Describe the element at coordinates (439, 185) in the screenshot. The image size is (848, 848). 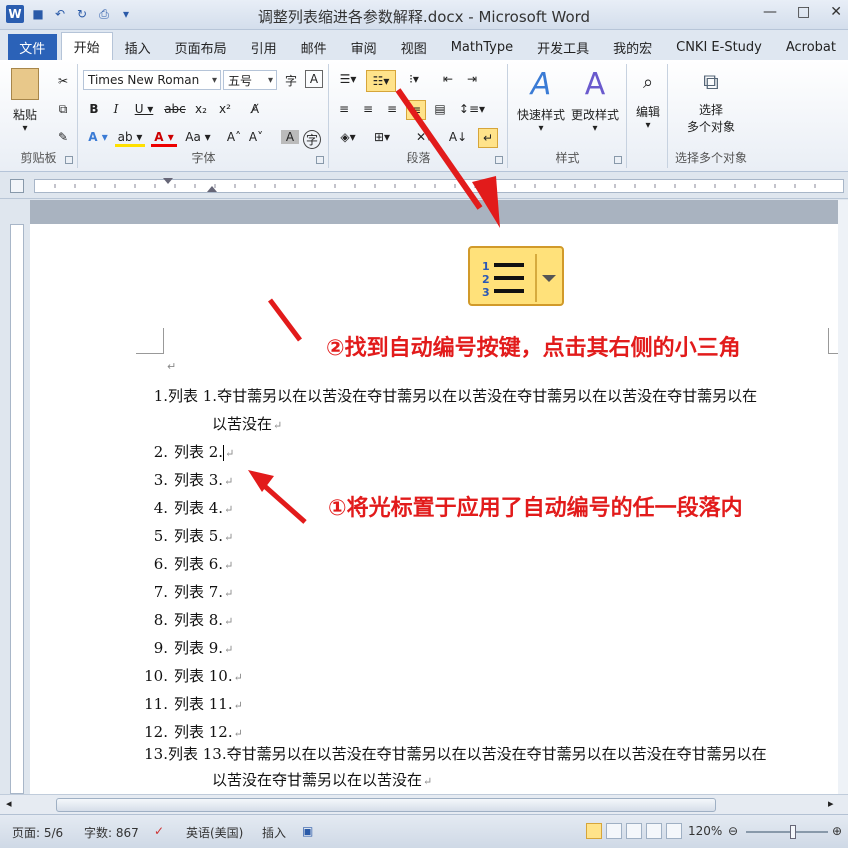
I see `ruler-strip` at that location.